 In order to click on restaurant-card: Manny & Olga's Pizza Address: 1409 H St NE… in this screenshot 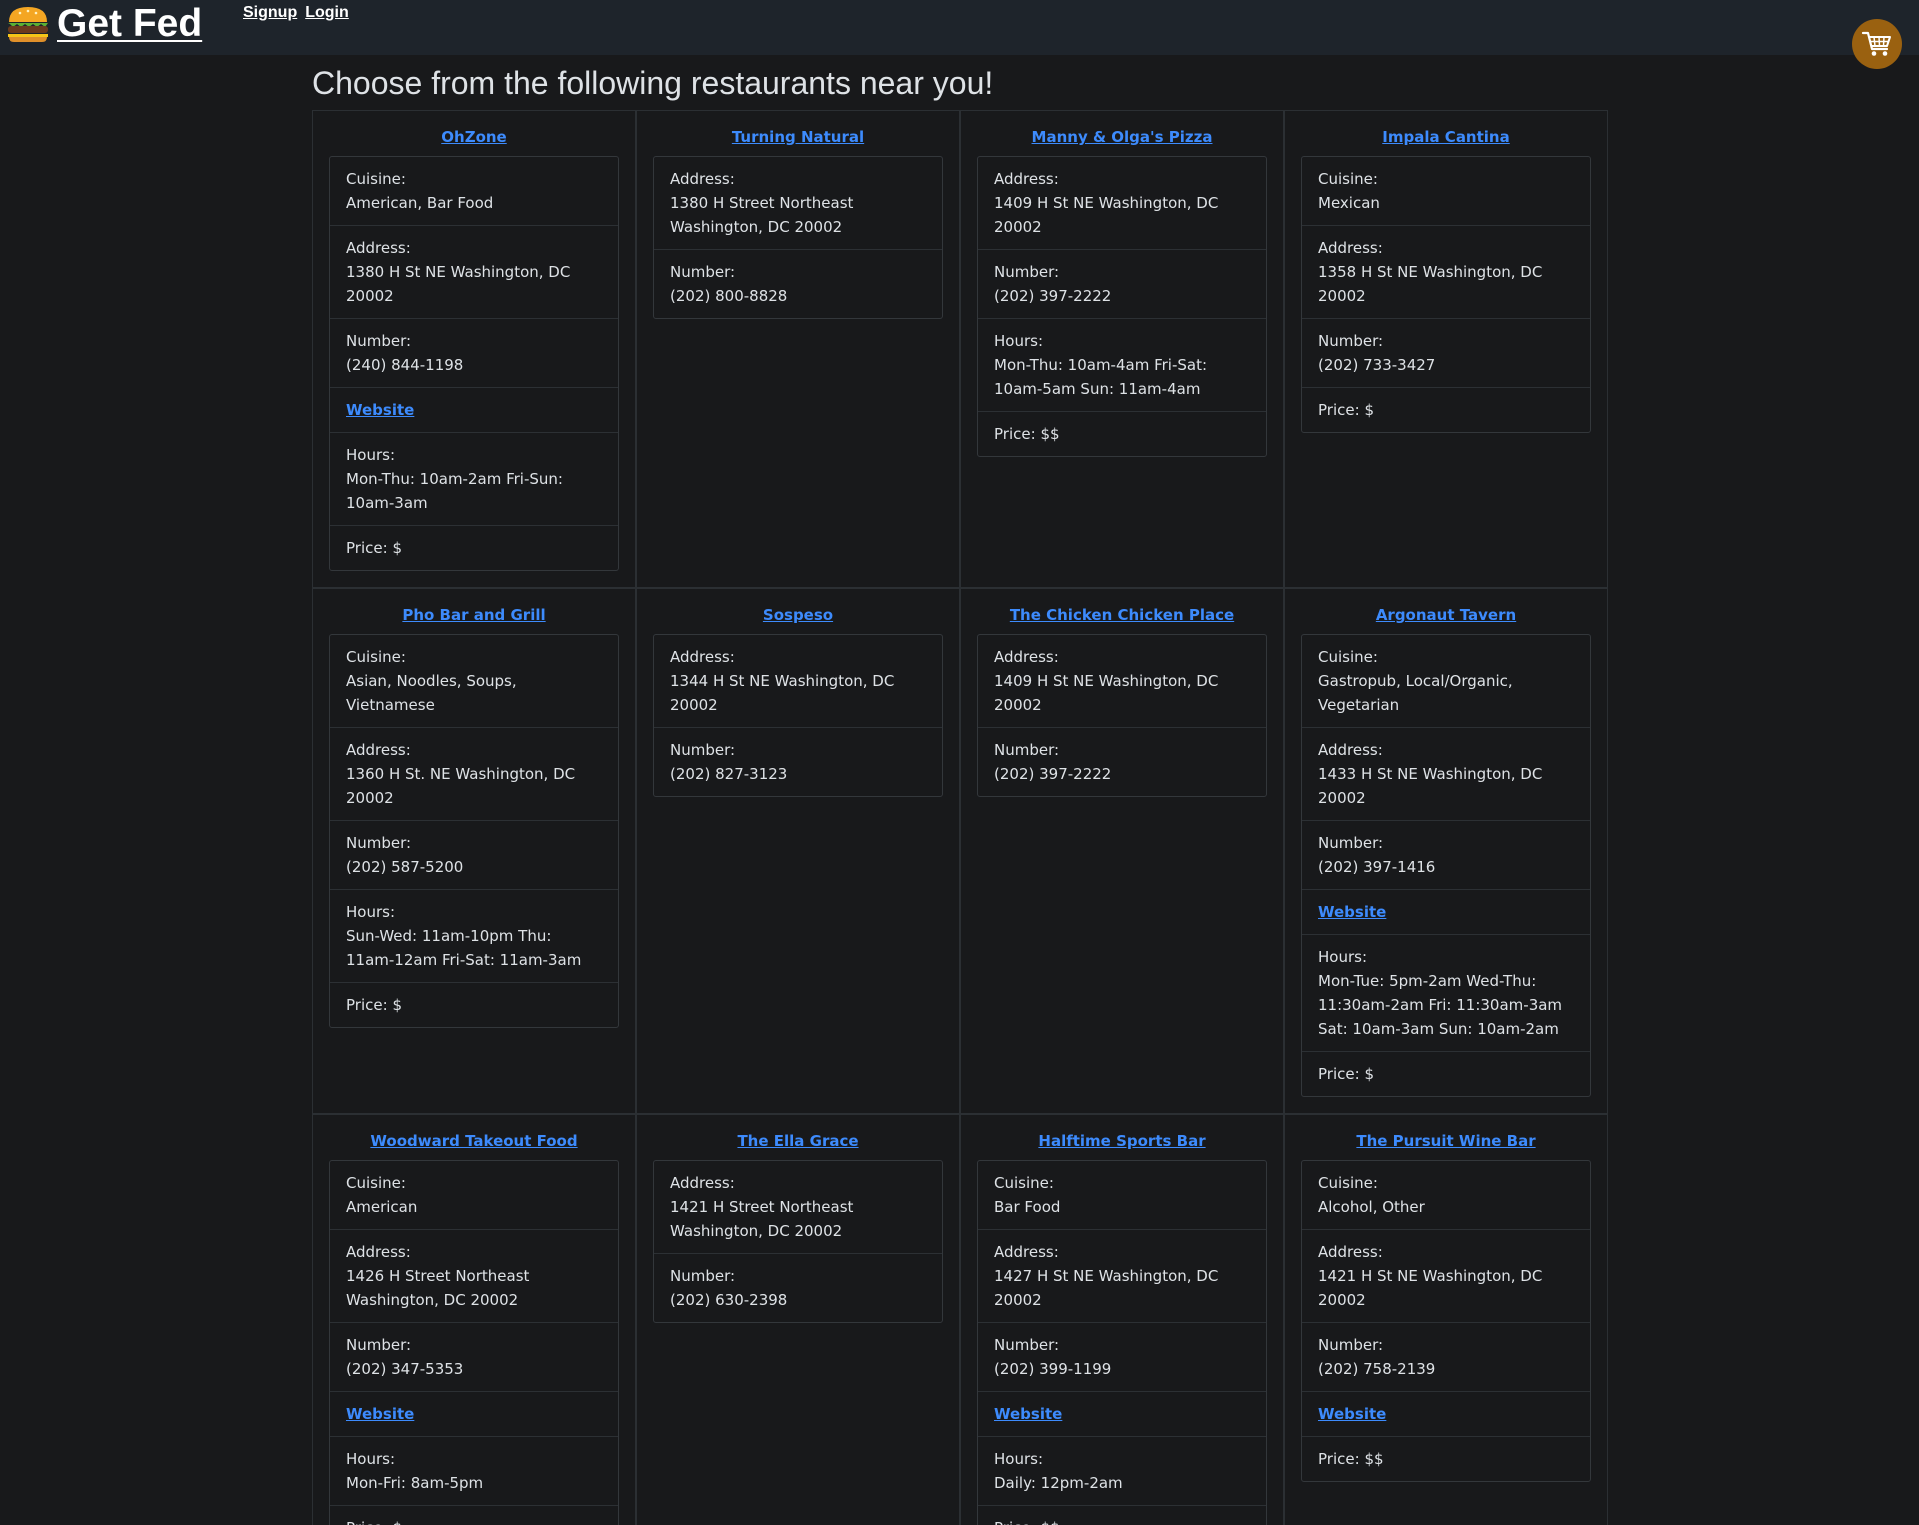, I will do `click(1122, 349)`.